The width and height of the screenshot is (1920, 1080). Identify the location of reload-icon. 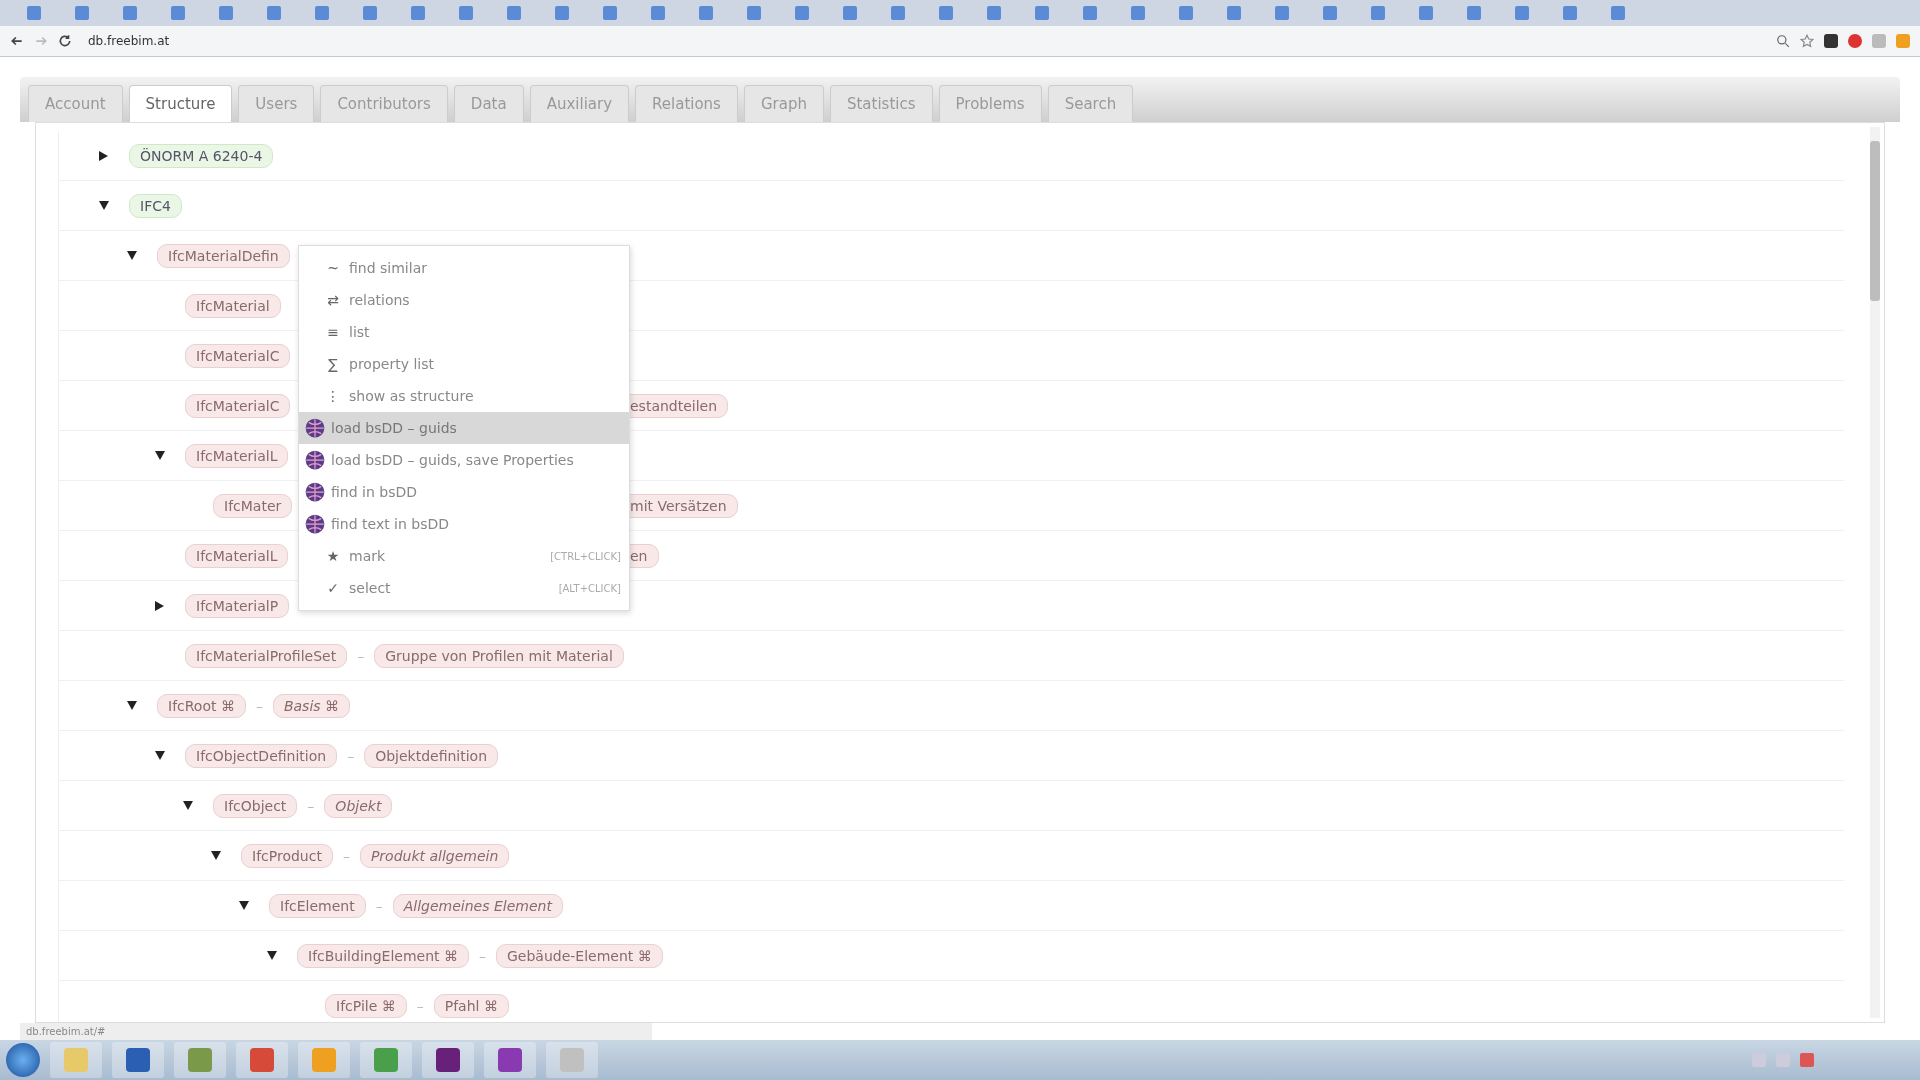
(65, 41).